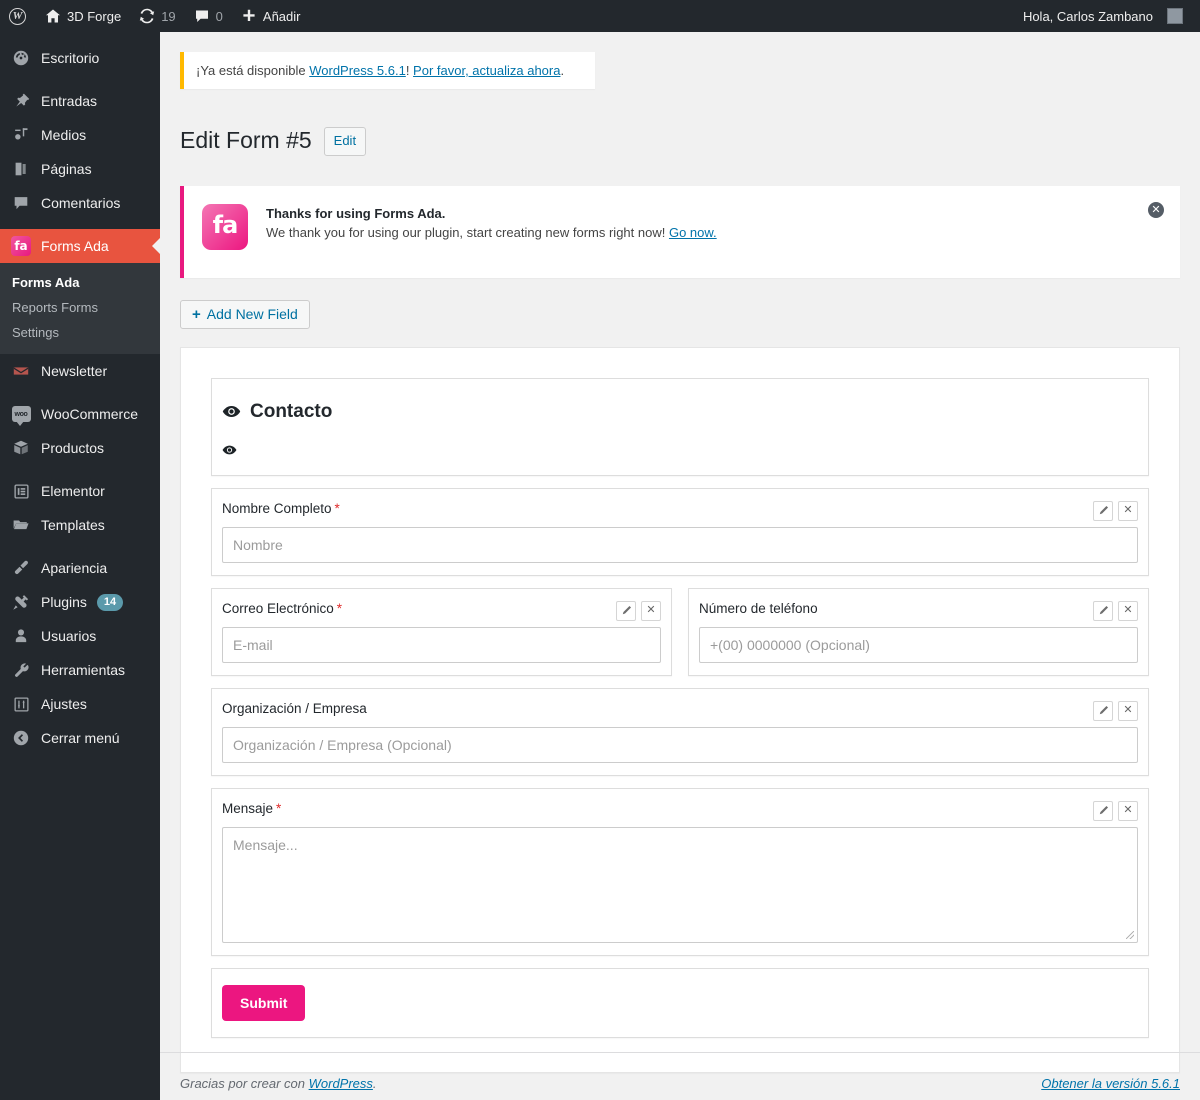  What do you see at coordinates (680, 544) in the screenshot?
I see `form-field-input-preview: Nombre` at bounding box center [680, 544].